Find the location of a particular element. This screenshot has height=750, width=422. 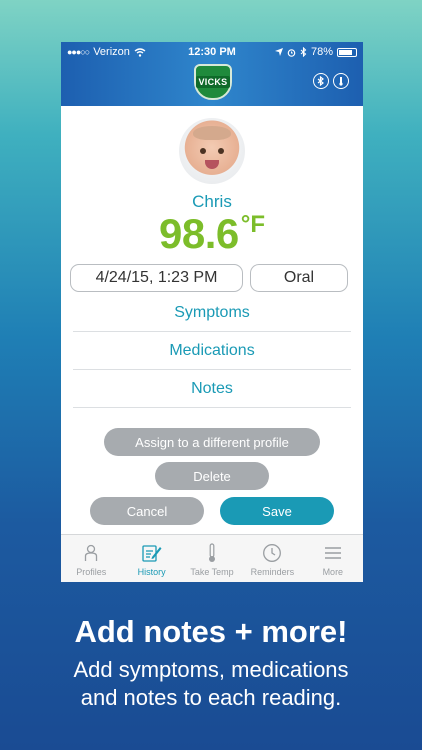

tab-profiles: Profiles is located at coordinates (91, 558).